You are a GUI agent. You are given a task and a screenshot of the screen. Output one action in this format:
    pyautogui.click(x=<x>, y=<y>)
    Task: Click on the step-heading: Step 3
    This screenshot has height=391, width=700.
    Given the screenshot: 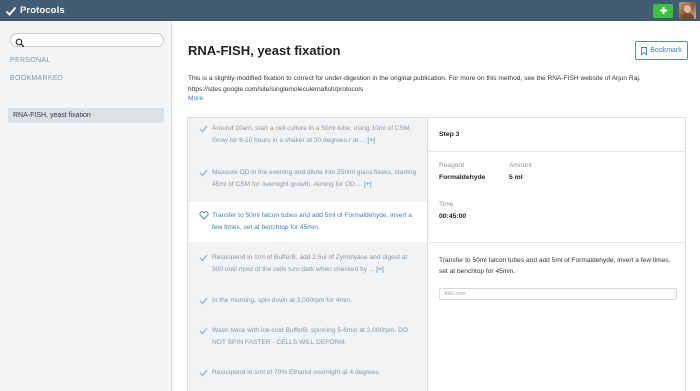 What is the action you would take?
    pyautogui.click(x=449, y=134)
    